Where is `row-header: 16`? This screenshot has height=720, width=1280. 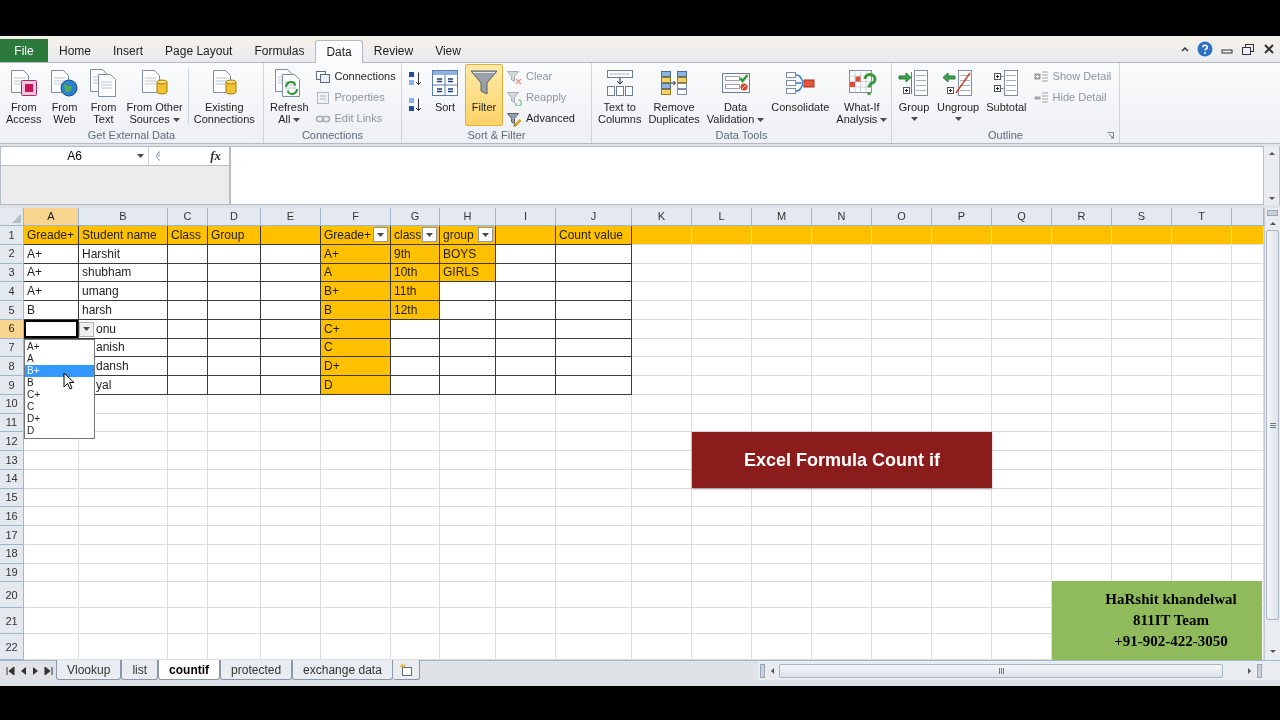
row-header: 16 is located at coordinates (12, 516).